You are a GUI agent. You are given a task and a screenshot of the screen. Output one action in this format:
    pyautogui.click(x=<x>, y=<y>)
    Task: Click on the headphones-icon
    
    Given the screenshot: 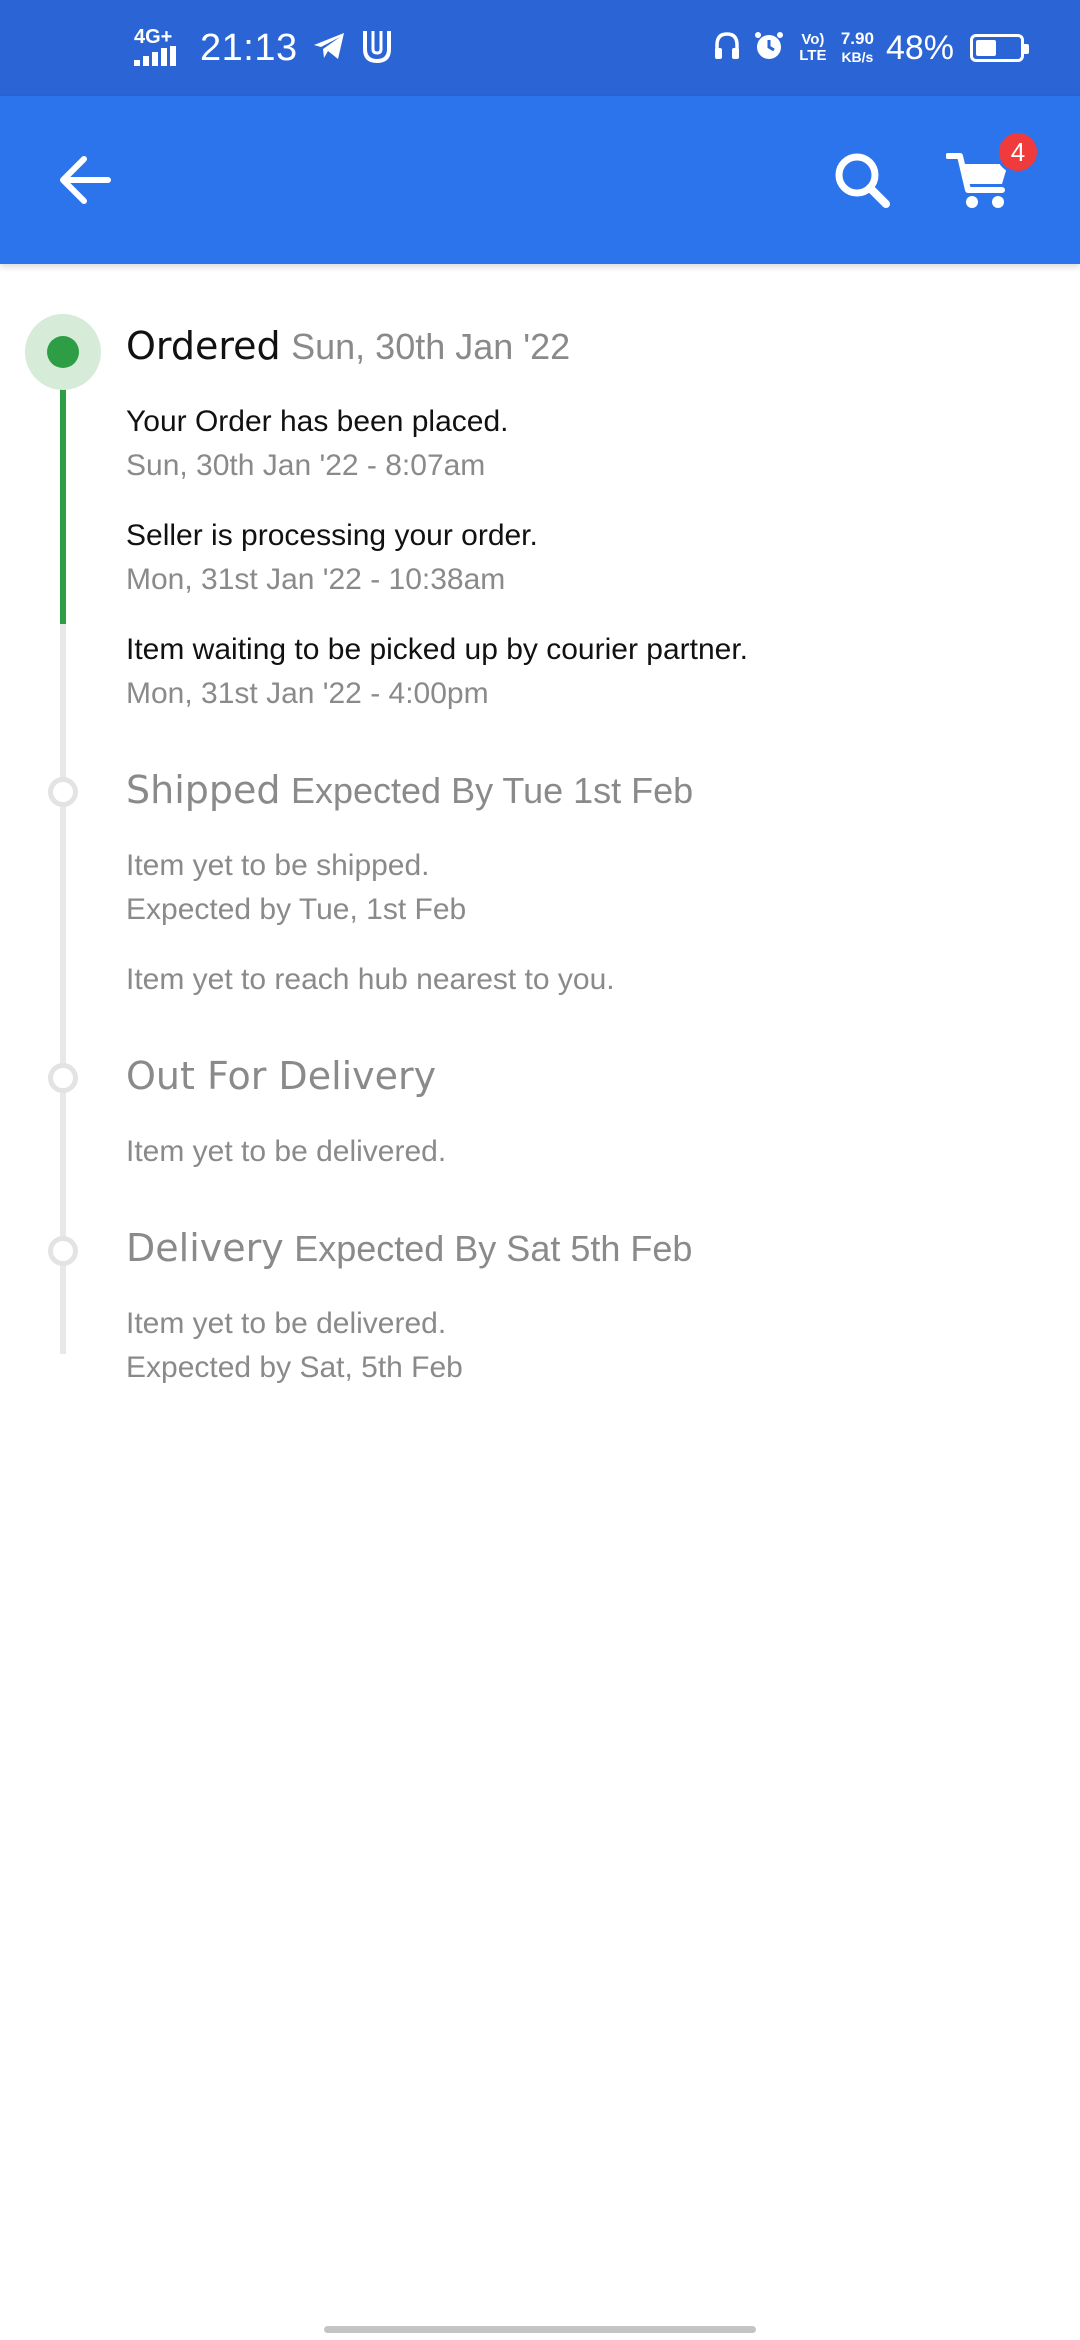 What is the action you would take?
    pyautogui.click(x=727, y=48)
    